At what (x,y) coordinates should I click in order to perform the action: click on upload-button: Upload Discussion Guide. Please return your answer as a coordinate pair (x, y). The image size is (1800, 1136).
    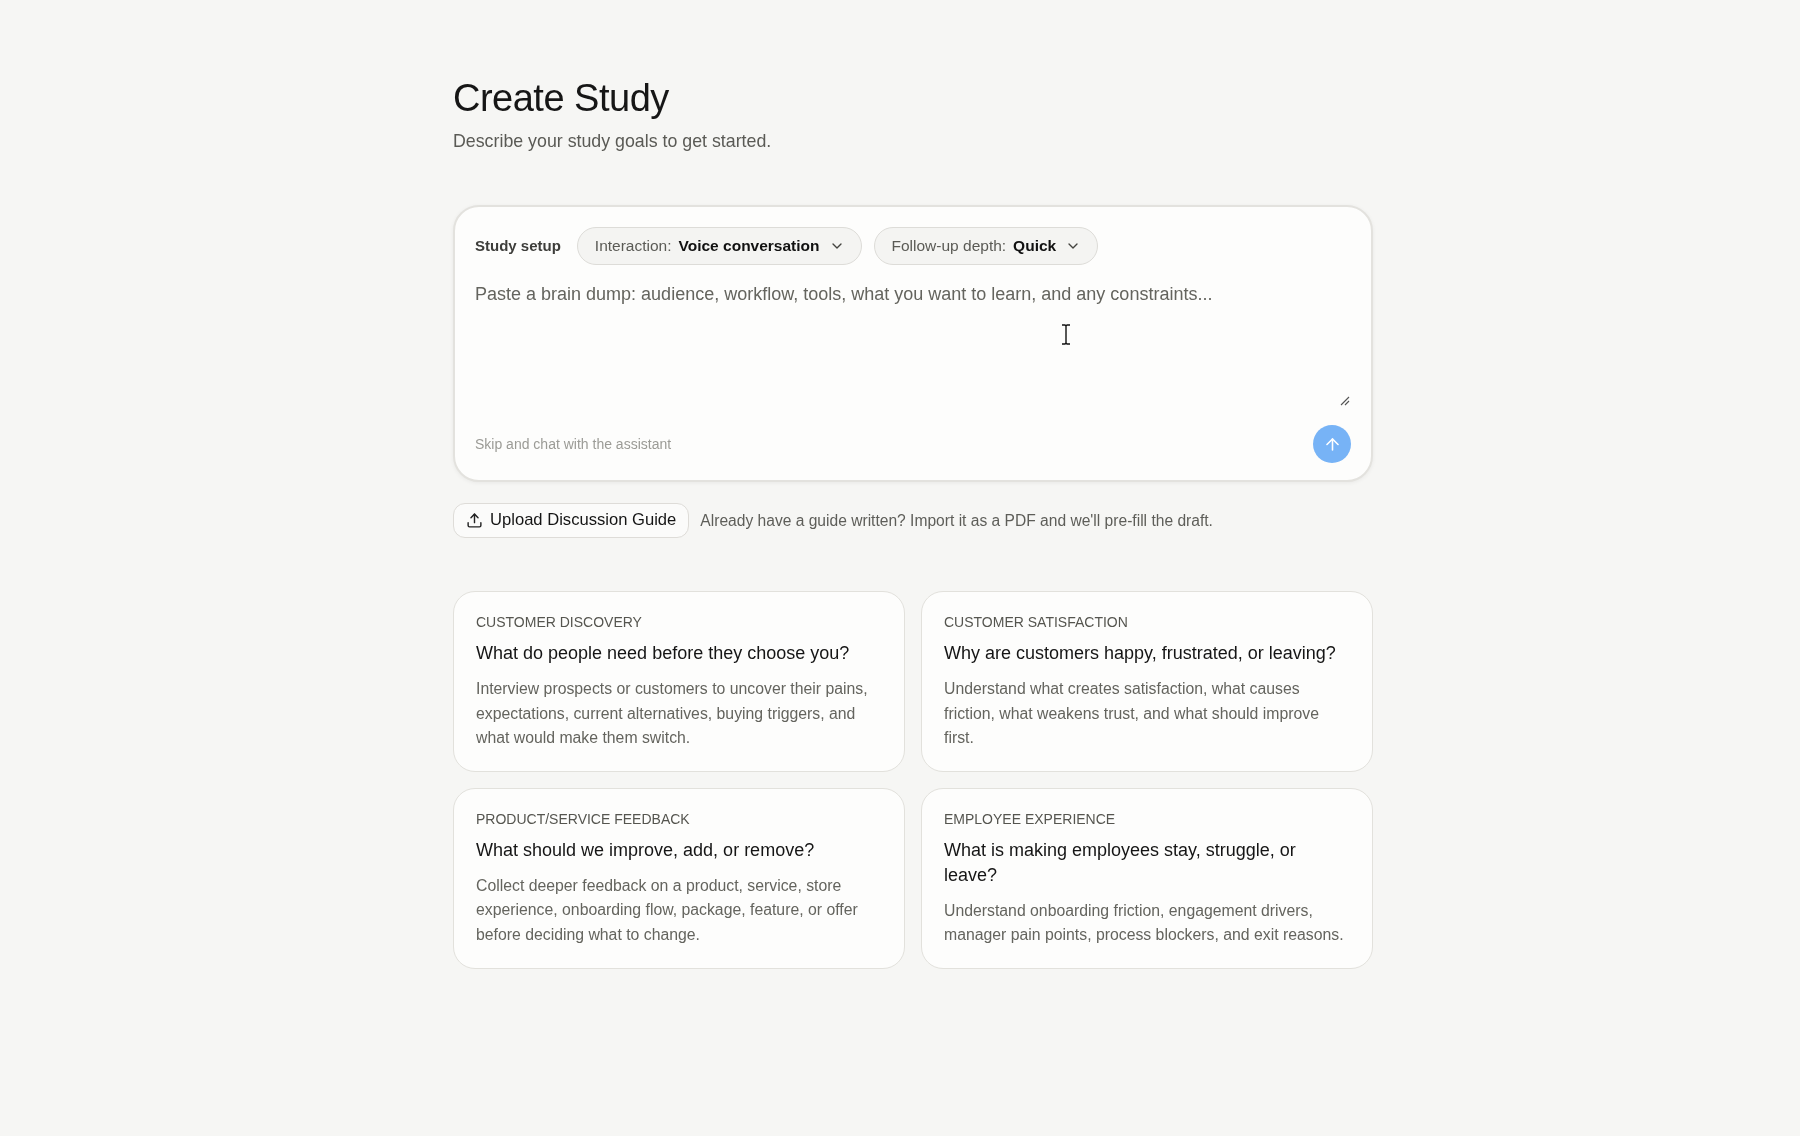
    Looking at the image, I should click on (571, 520).